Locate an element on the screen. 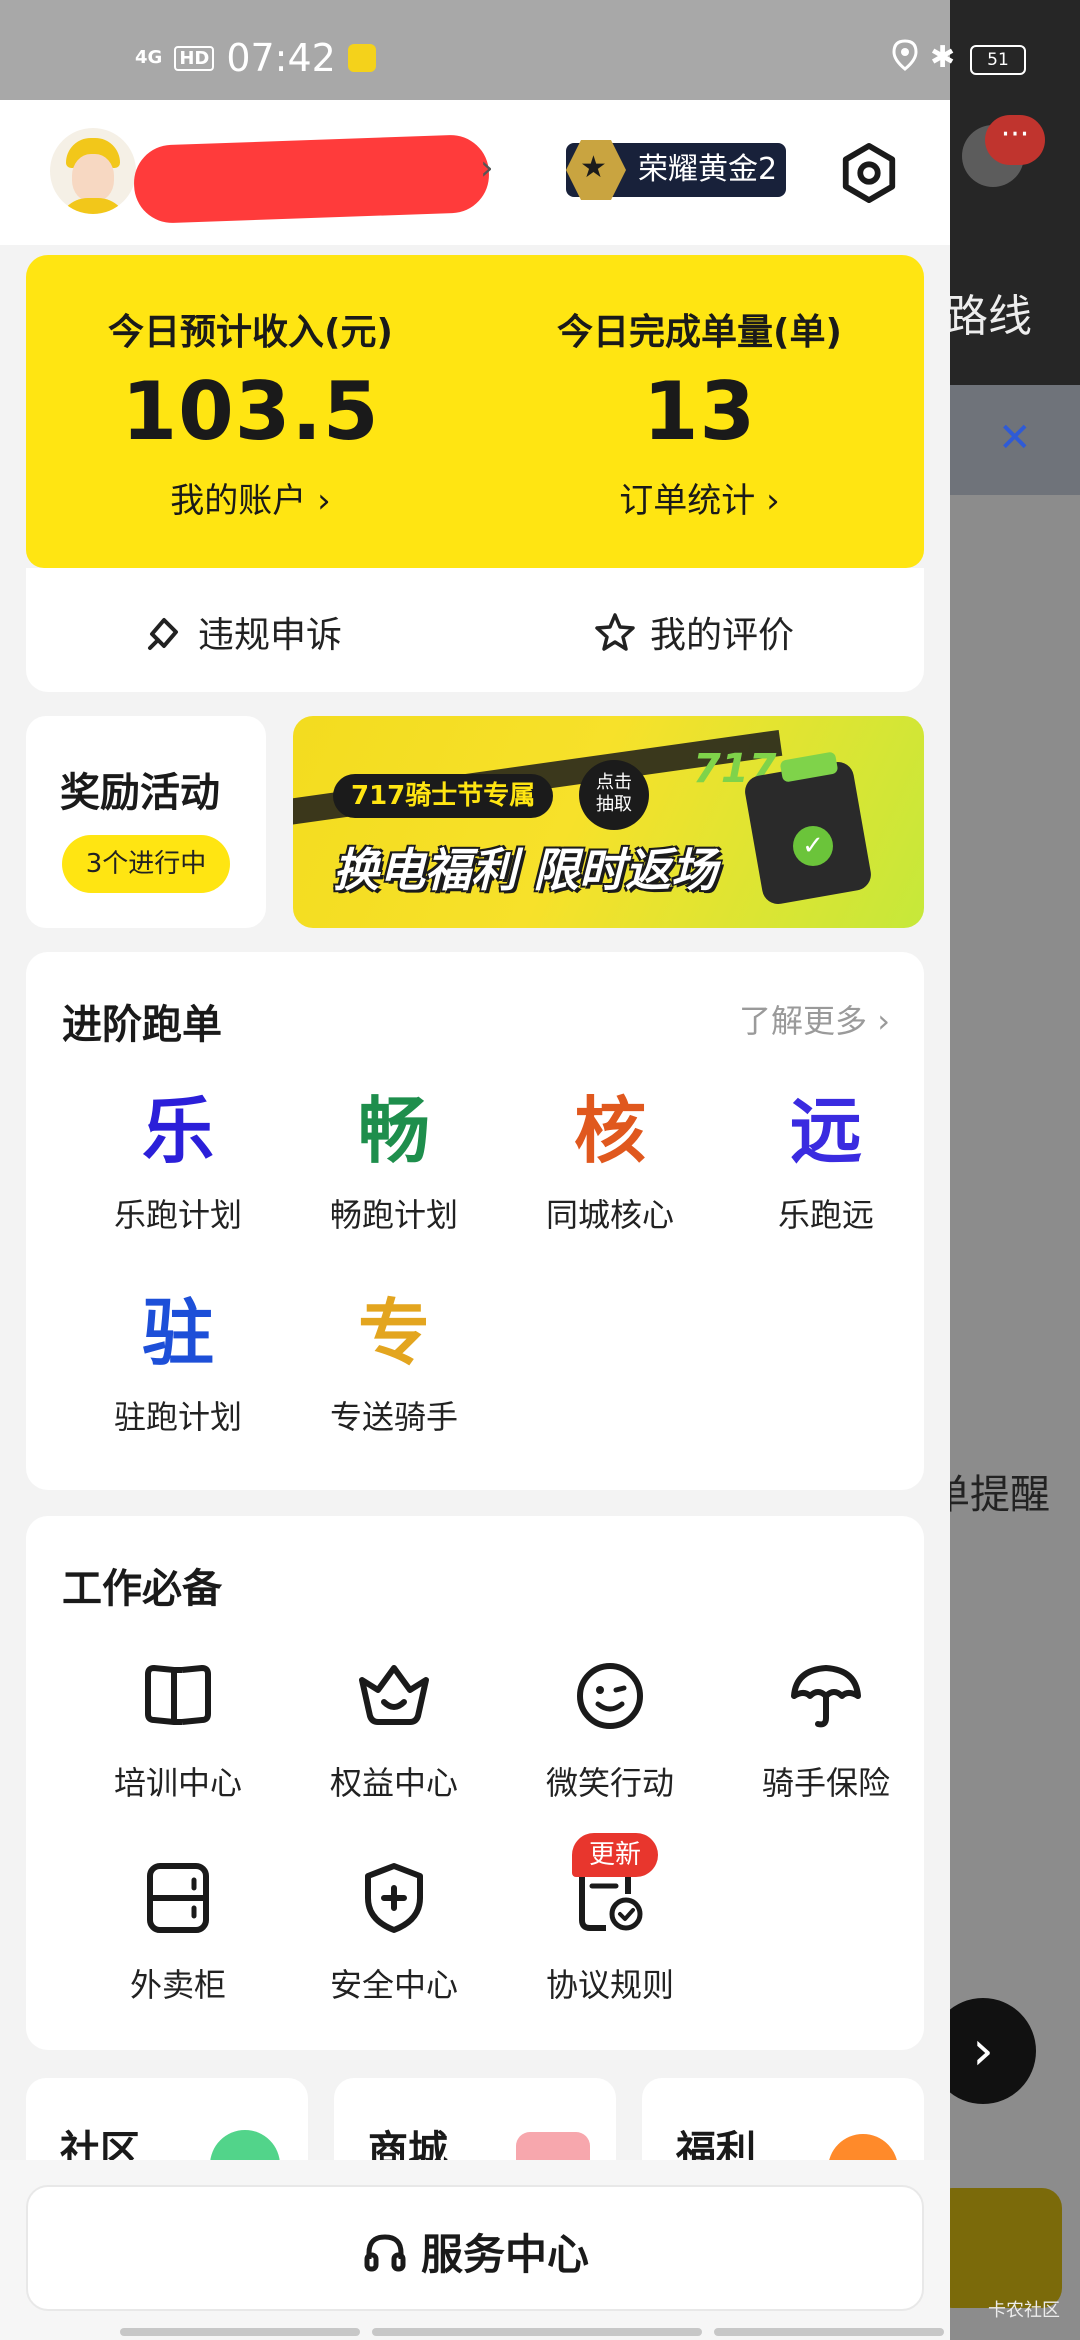 This screenshot has height=2340, width=1080. grid-item-core: 核 同城核心 is located at coordinates (610, 1163).